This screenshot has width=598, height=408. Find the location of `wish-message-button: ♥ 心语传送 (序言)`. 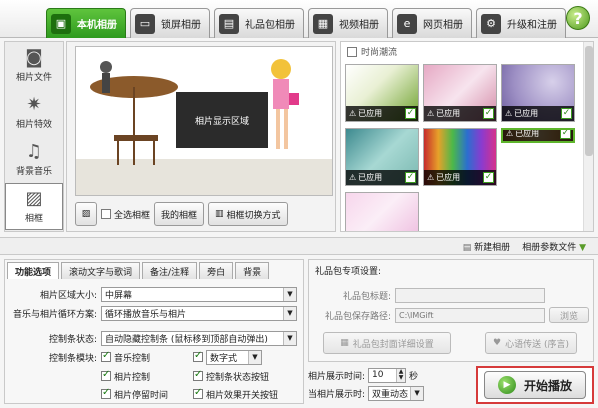

wish-message-button: ♥ 心语传送 (序言) is located at coordinates (531, 343).